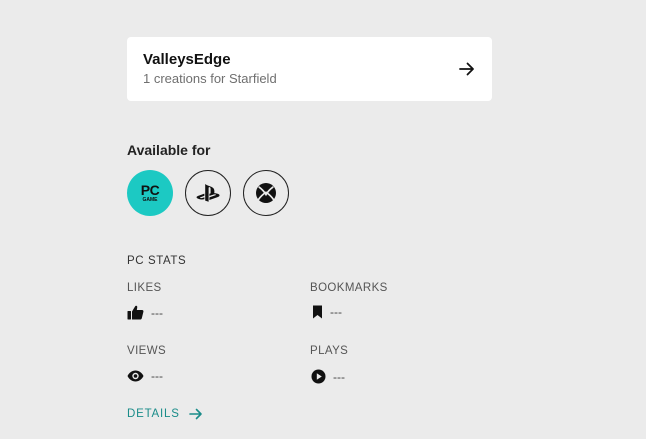 The width and height of the screenshot is (646, 439). I want to click on details-link: DETAILS, so click(165, 414).